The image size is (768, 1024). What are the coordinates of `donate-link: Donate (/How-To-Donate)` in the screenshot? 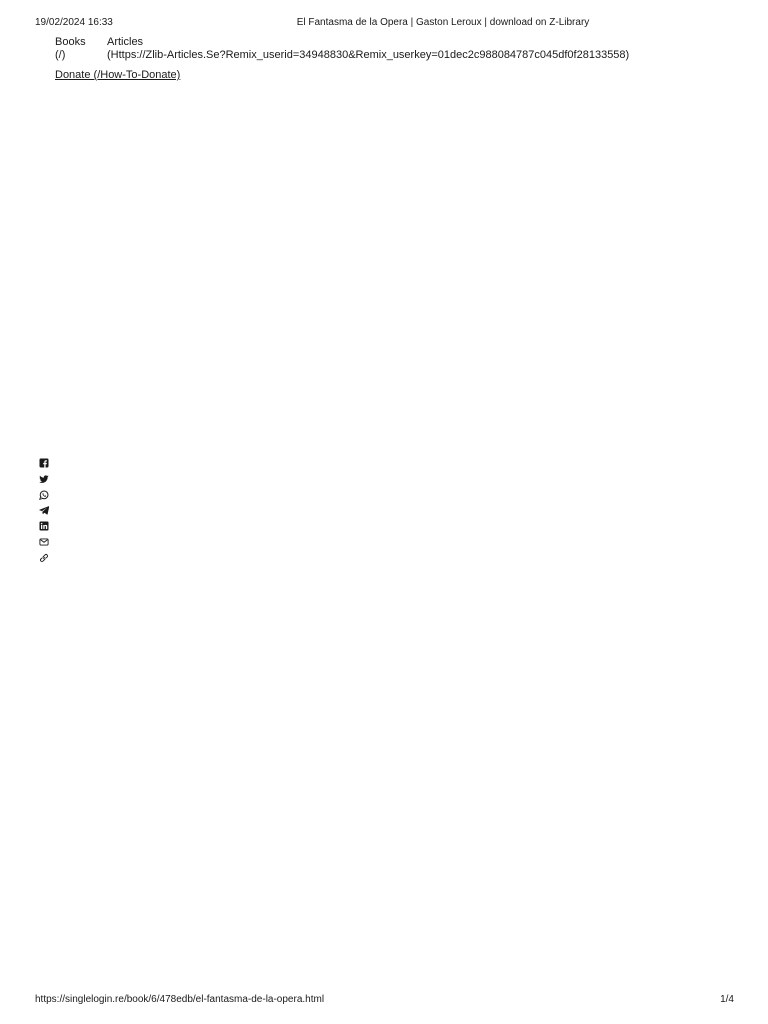 It's located at (117, 75).